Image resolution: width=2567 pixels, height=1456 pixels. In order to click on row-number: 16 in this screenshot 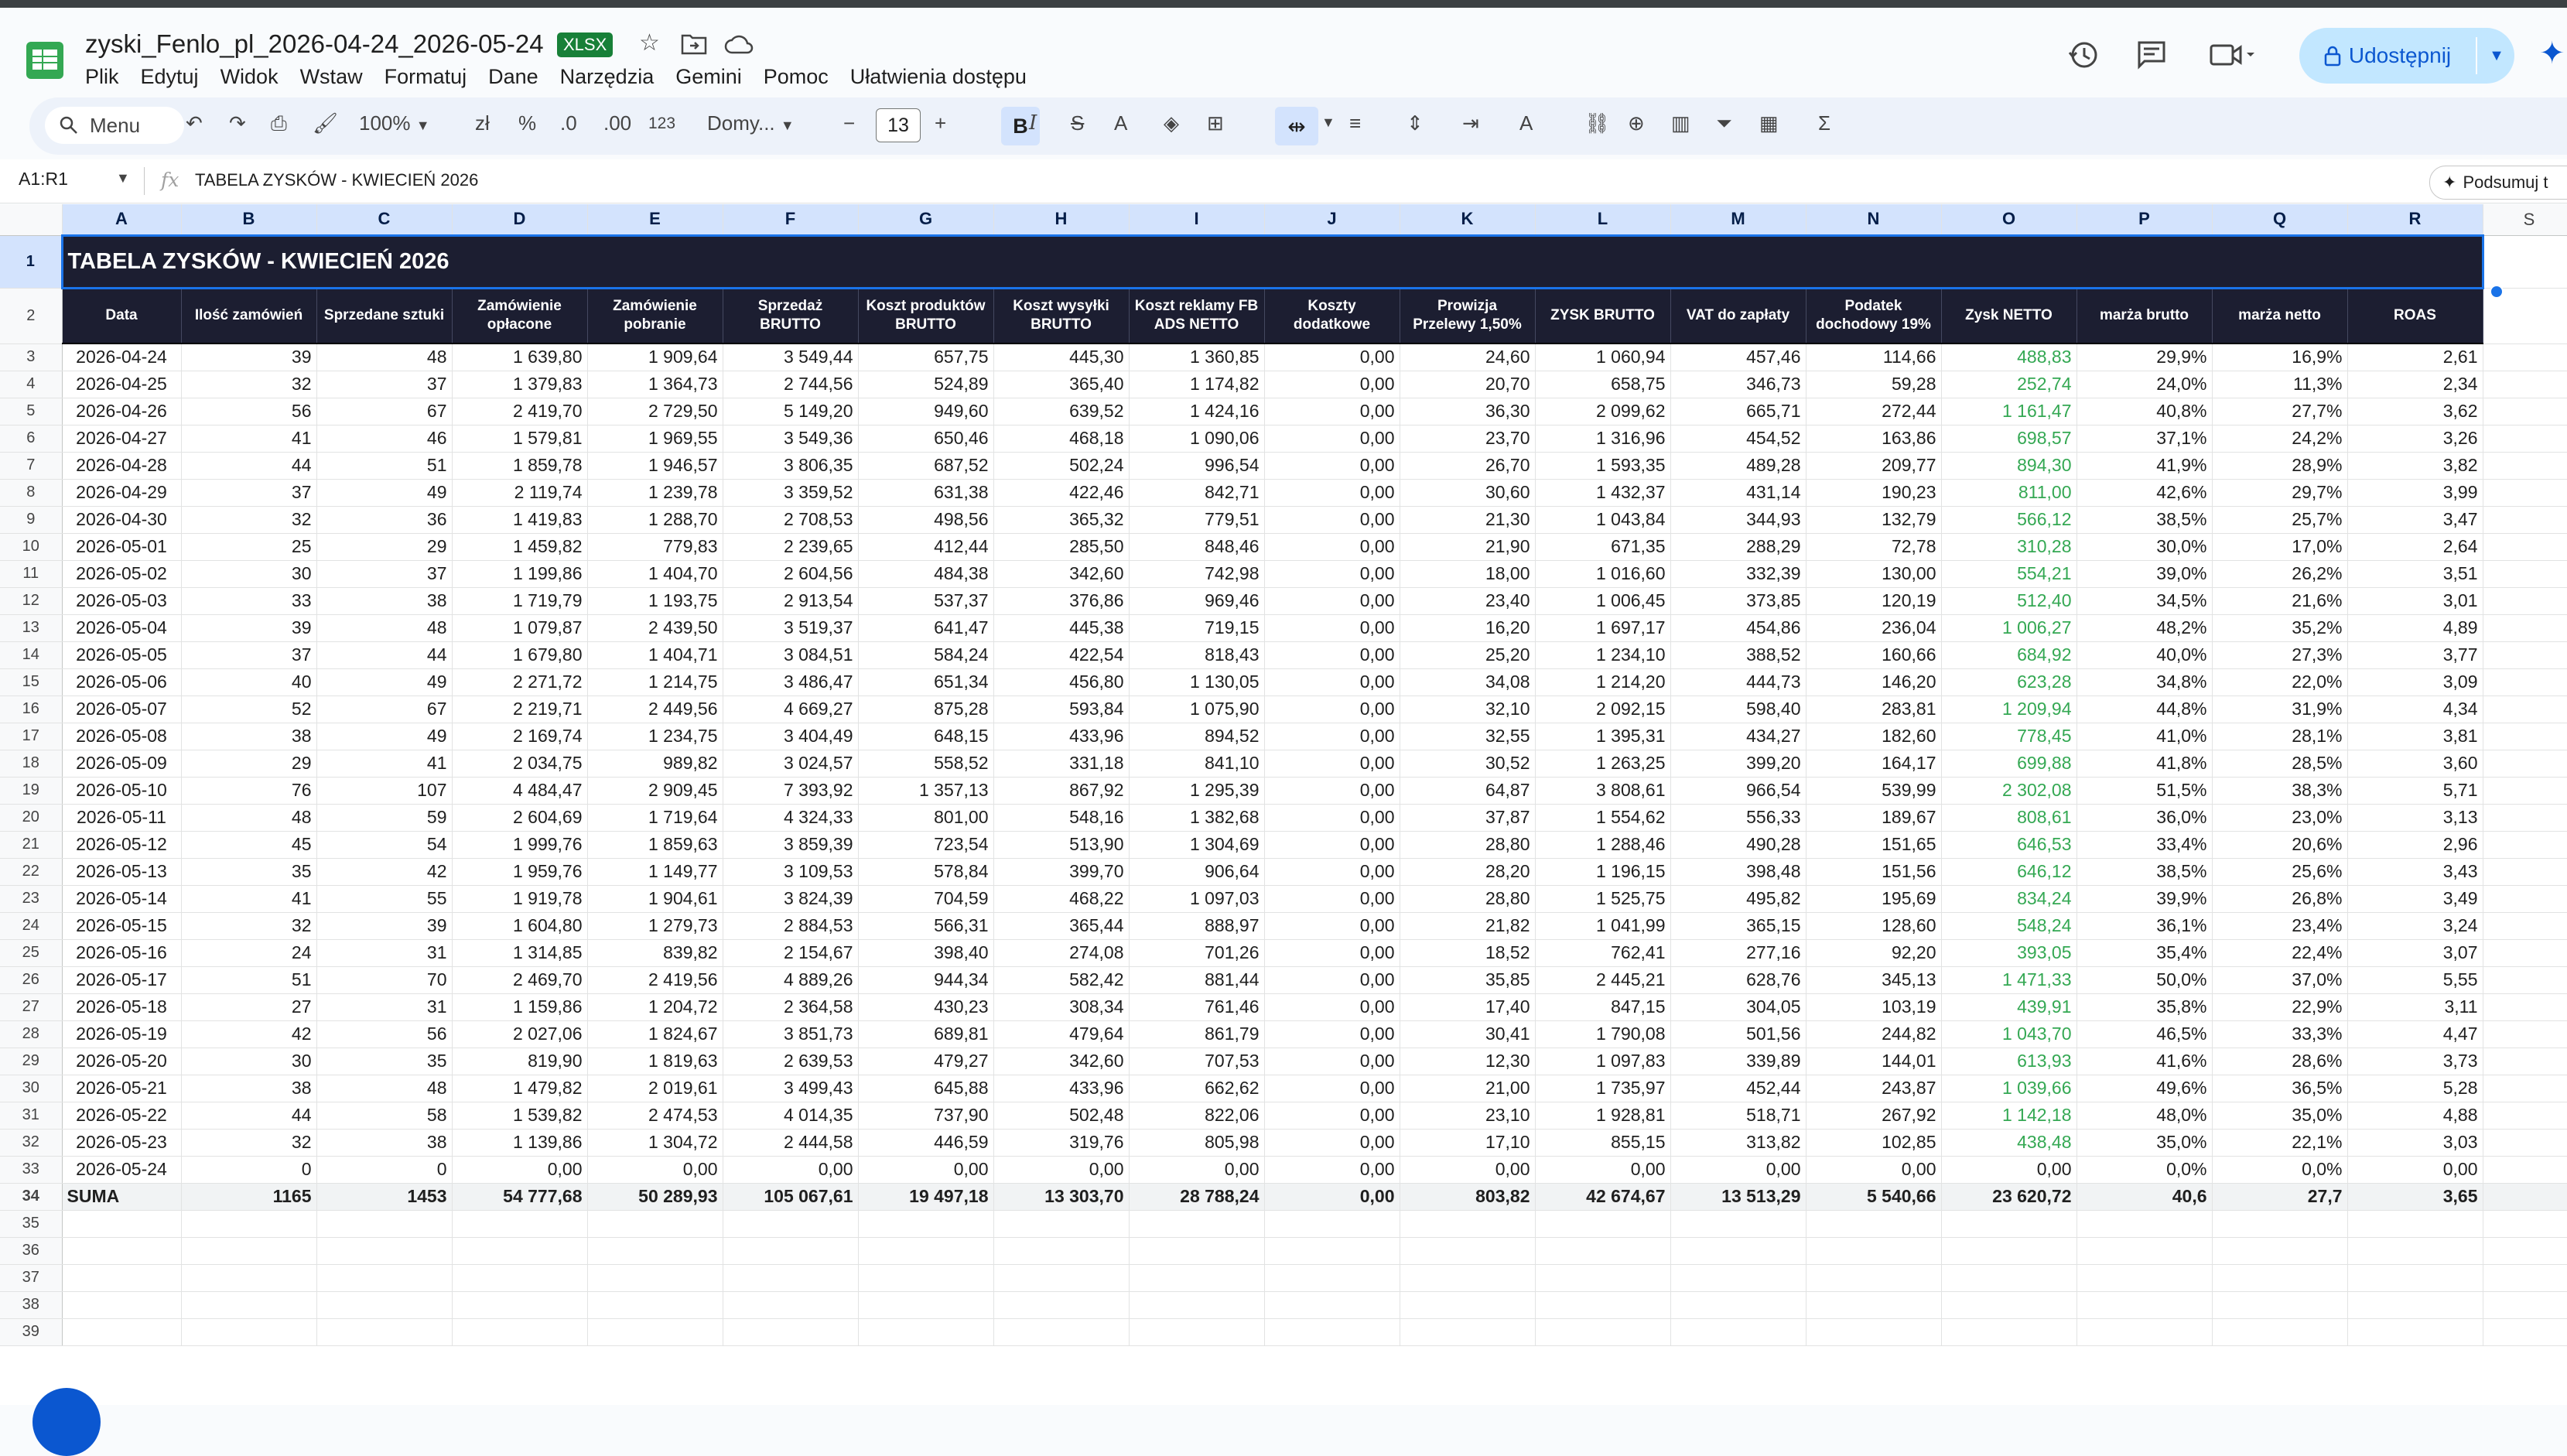, I will do `click(31, 710)`.